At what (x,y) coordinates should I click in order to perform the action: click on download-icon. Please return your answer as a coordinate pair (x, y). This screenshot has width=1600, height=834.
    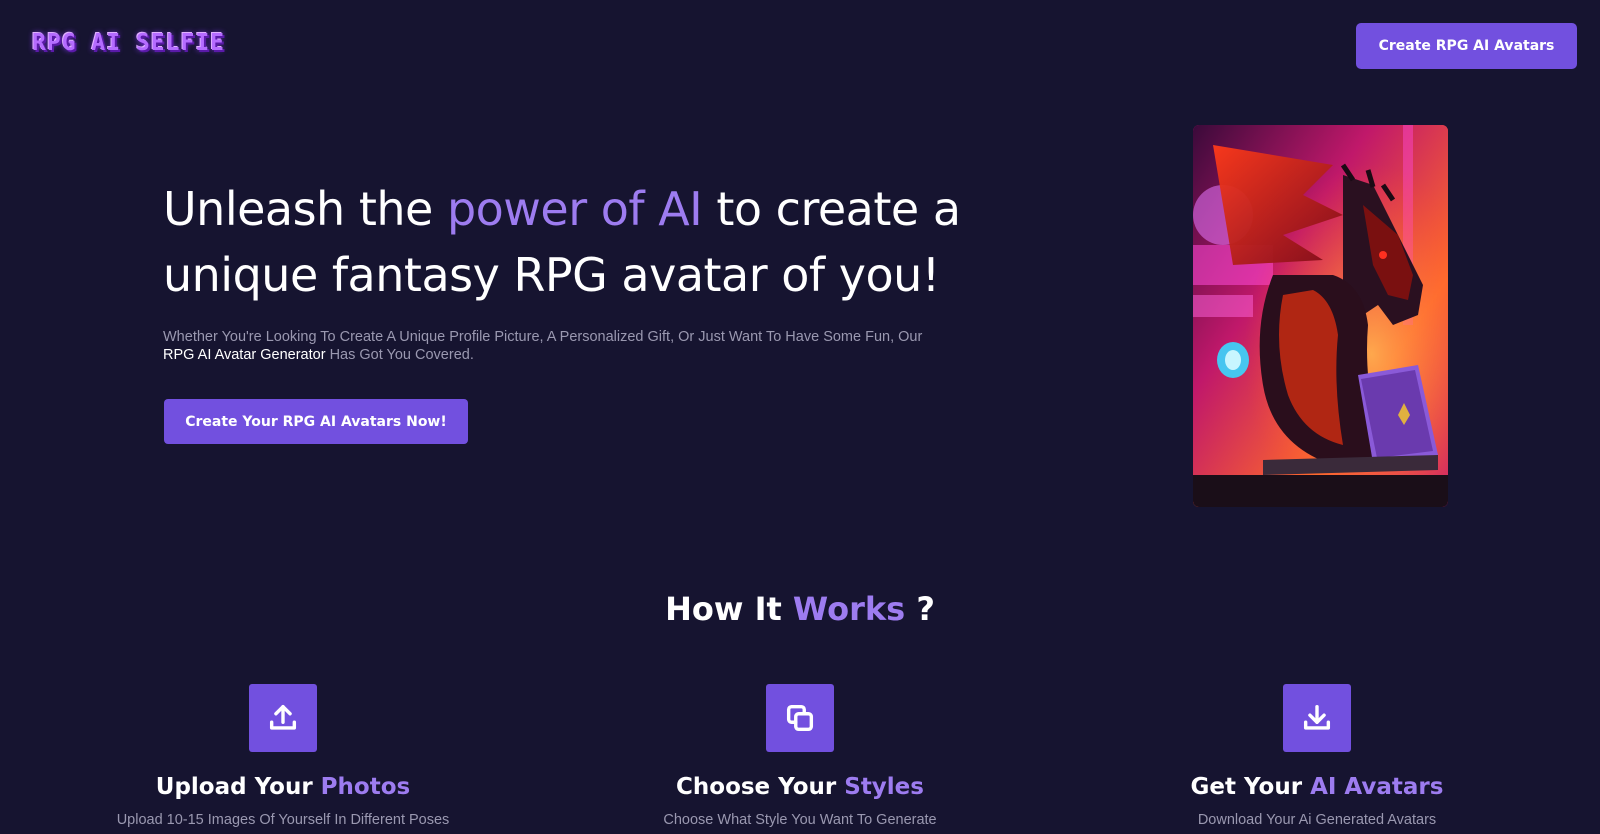
    Looking at the image, I should click on (1317, 718).